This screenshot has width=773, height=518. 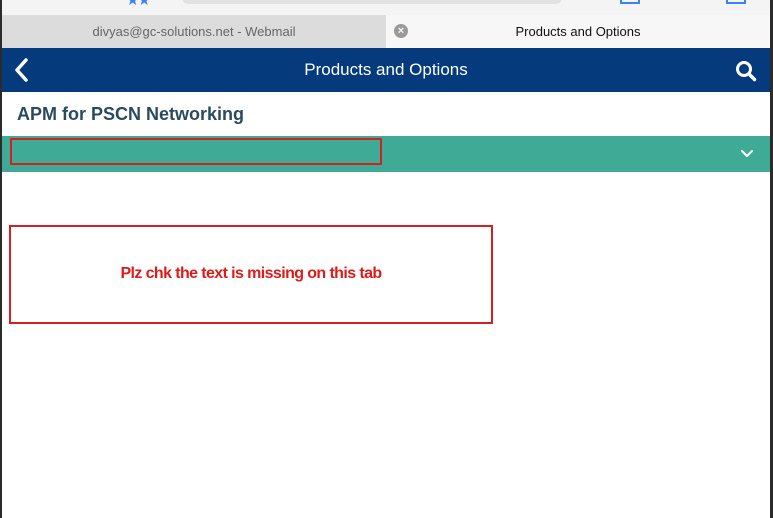 I want to click on annotation-comment: Plz chk the text is missing on this tab, so click(x=251, y=273).